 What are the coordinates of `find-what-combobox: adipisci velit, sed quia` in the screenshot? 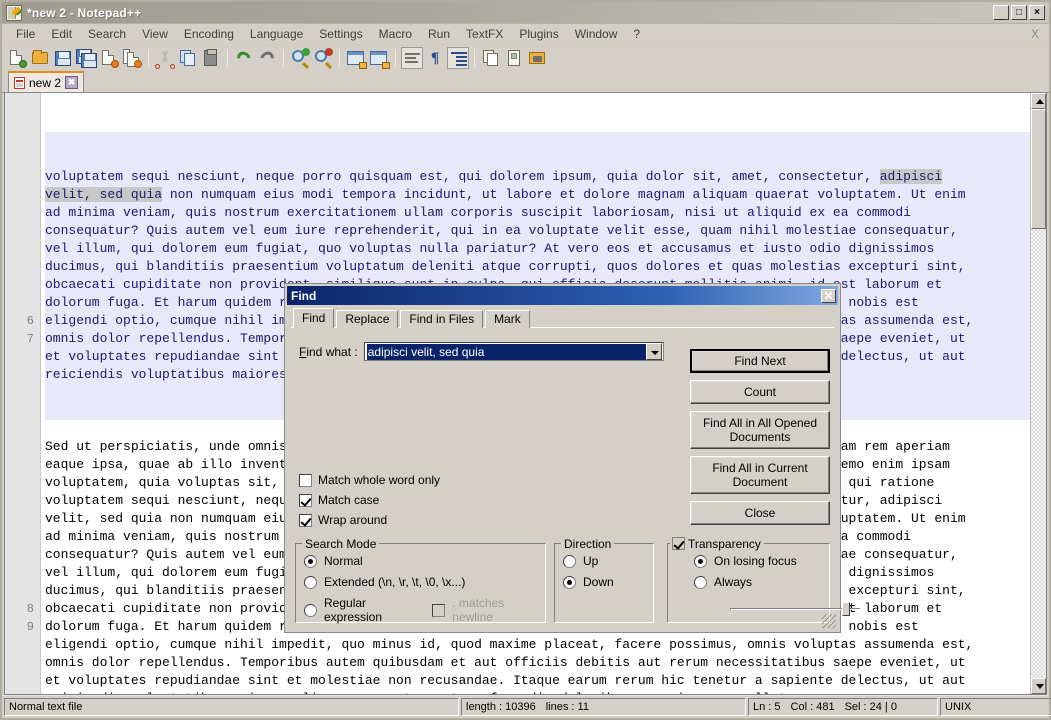 It's located at (513, 351).